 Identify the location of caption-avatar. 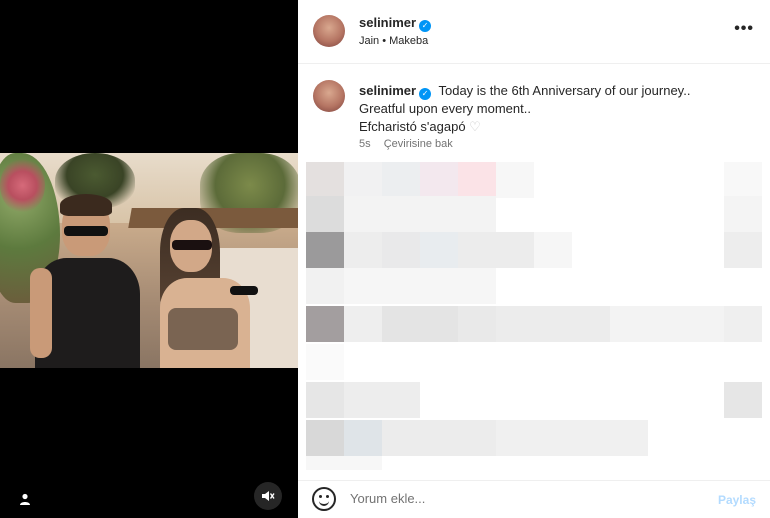
(329, 96).